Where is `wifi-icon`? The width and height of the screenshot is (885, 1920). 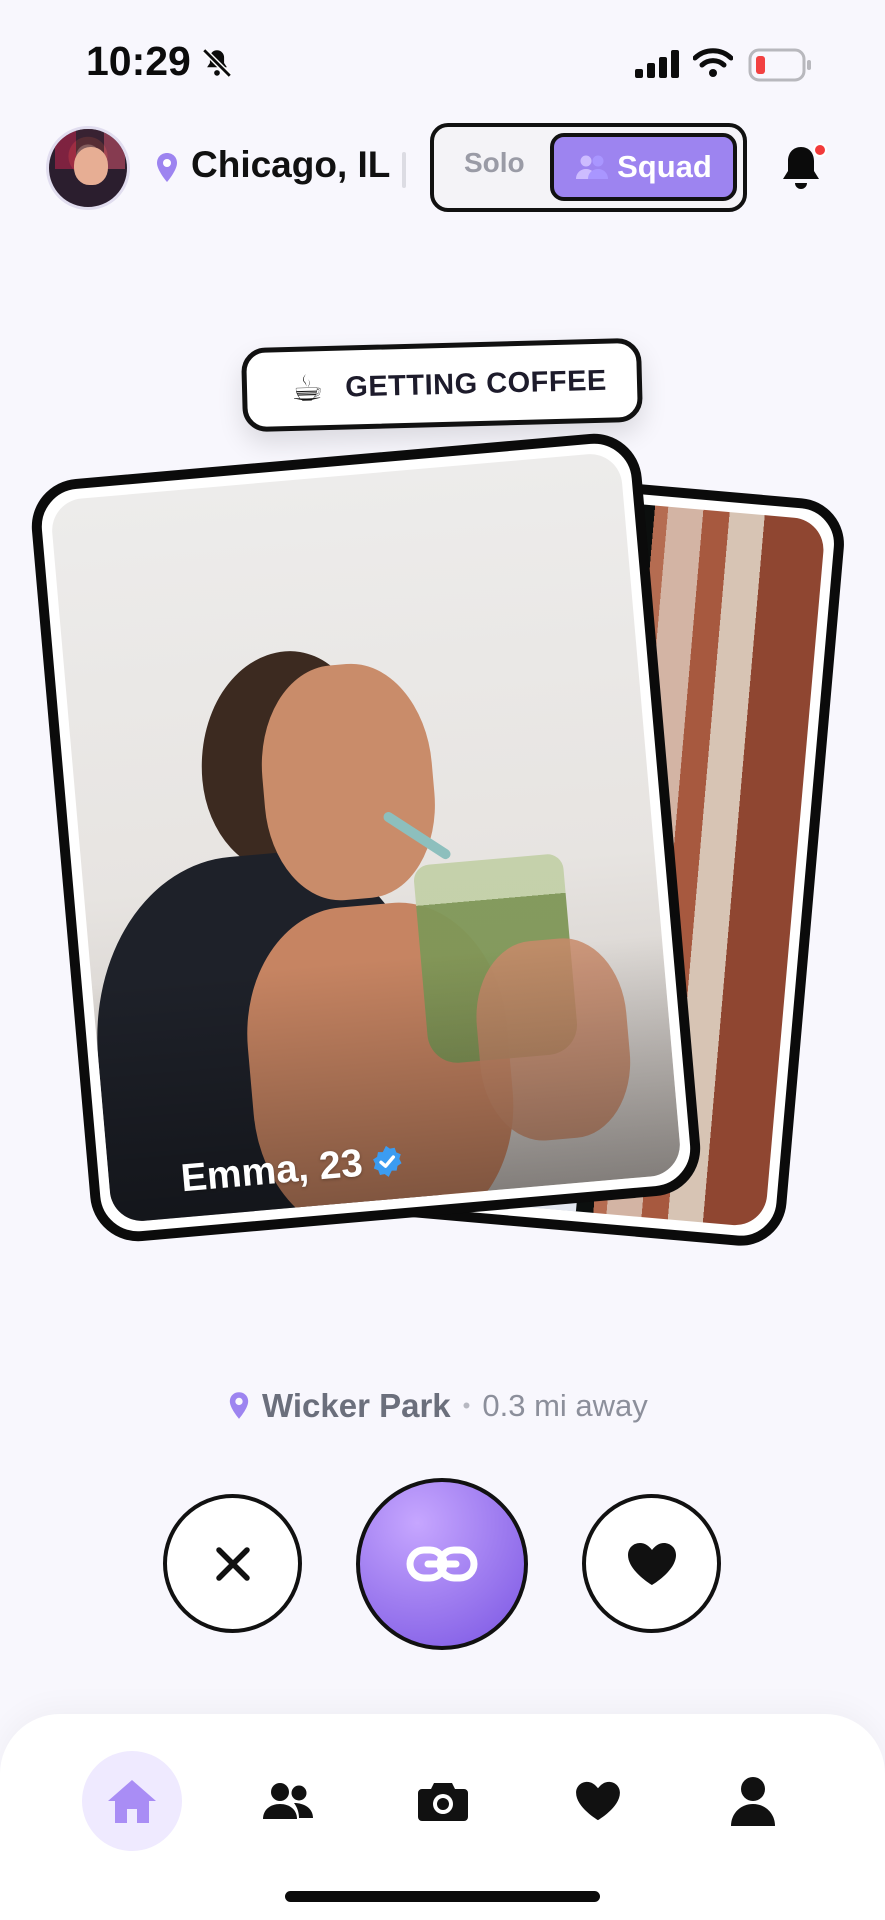
wifi-icon is located at coordinates (713, 62).